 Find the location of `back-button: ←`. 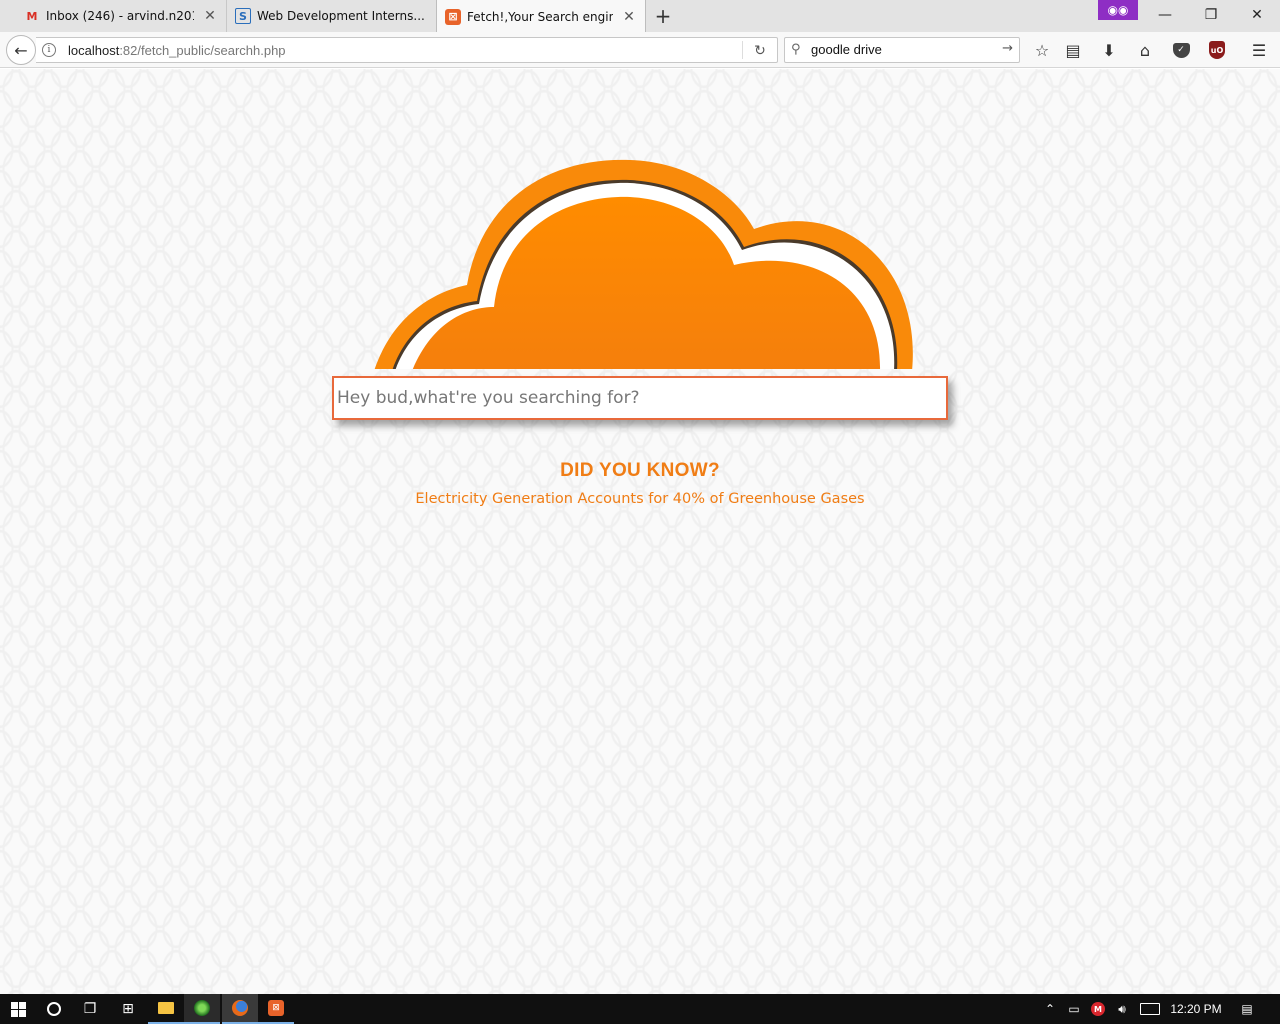

back-button: ← is located at coordinates (21, 50).